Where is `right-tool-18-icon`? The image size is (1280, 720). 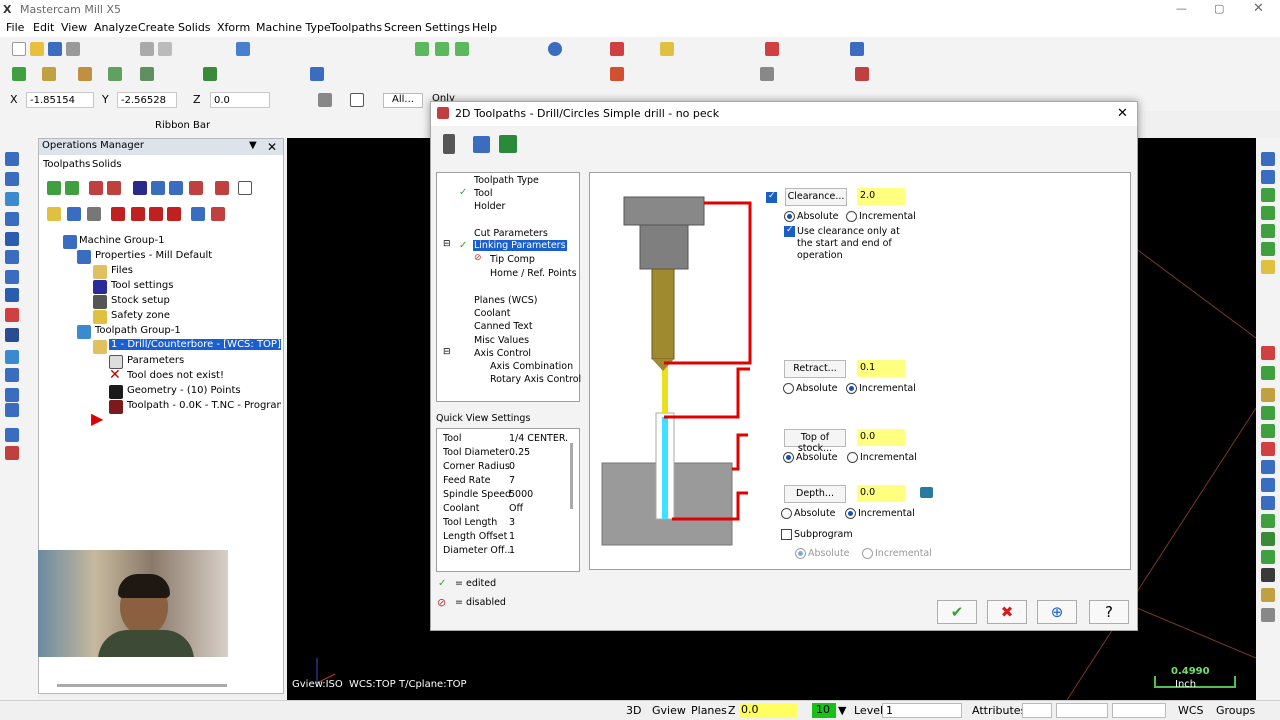 right-tool-18-icon is located at coordinates (1268, 539).